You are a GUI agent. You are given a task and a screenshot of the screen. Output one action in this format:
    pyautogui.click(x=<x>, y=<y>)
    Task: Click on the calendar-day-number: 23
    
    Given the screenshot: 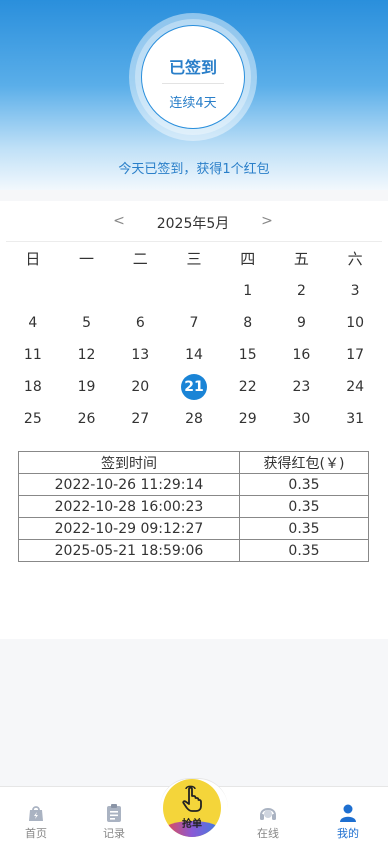 What is the action you would take?
    pyautogui.click(x=301, y=387)
    